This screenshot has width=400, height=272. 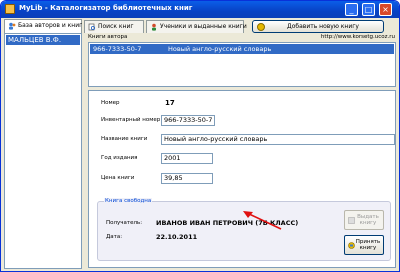 What do you see at coordinates (114, 237) in the screenshot?
I see `date-label: Дата:` at bounding box center [114, 237].